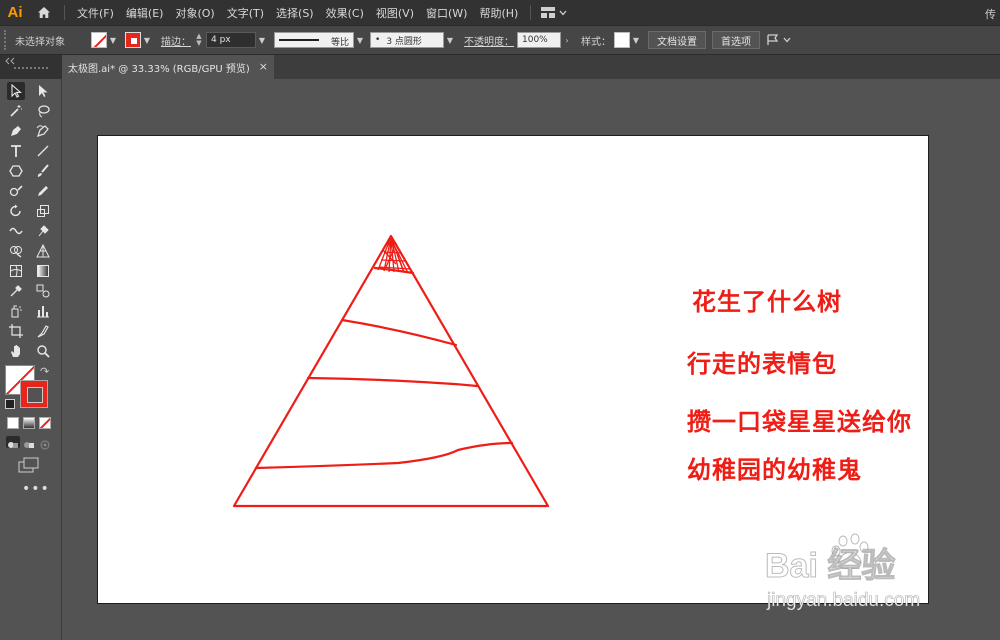 This screenshot has width=1000, height=640. What do you see at coordinates (774, 467) in the screenshot?
I see `art-text-line-4: 幼稚园的幼稚鬼` at bounding box center [774, 467].